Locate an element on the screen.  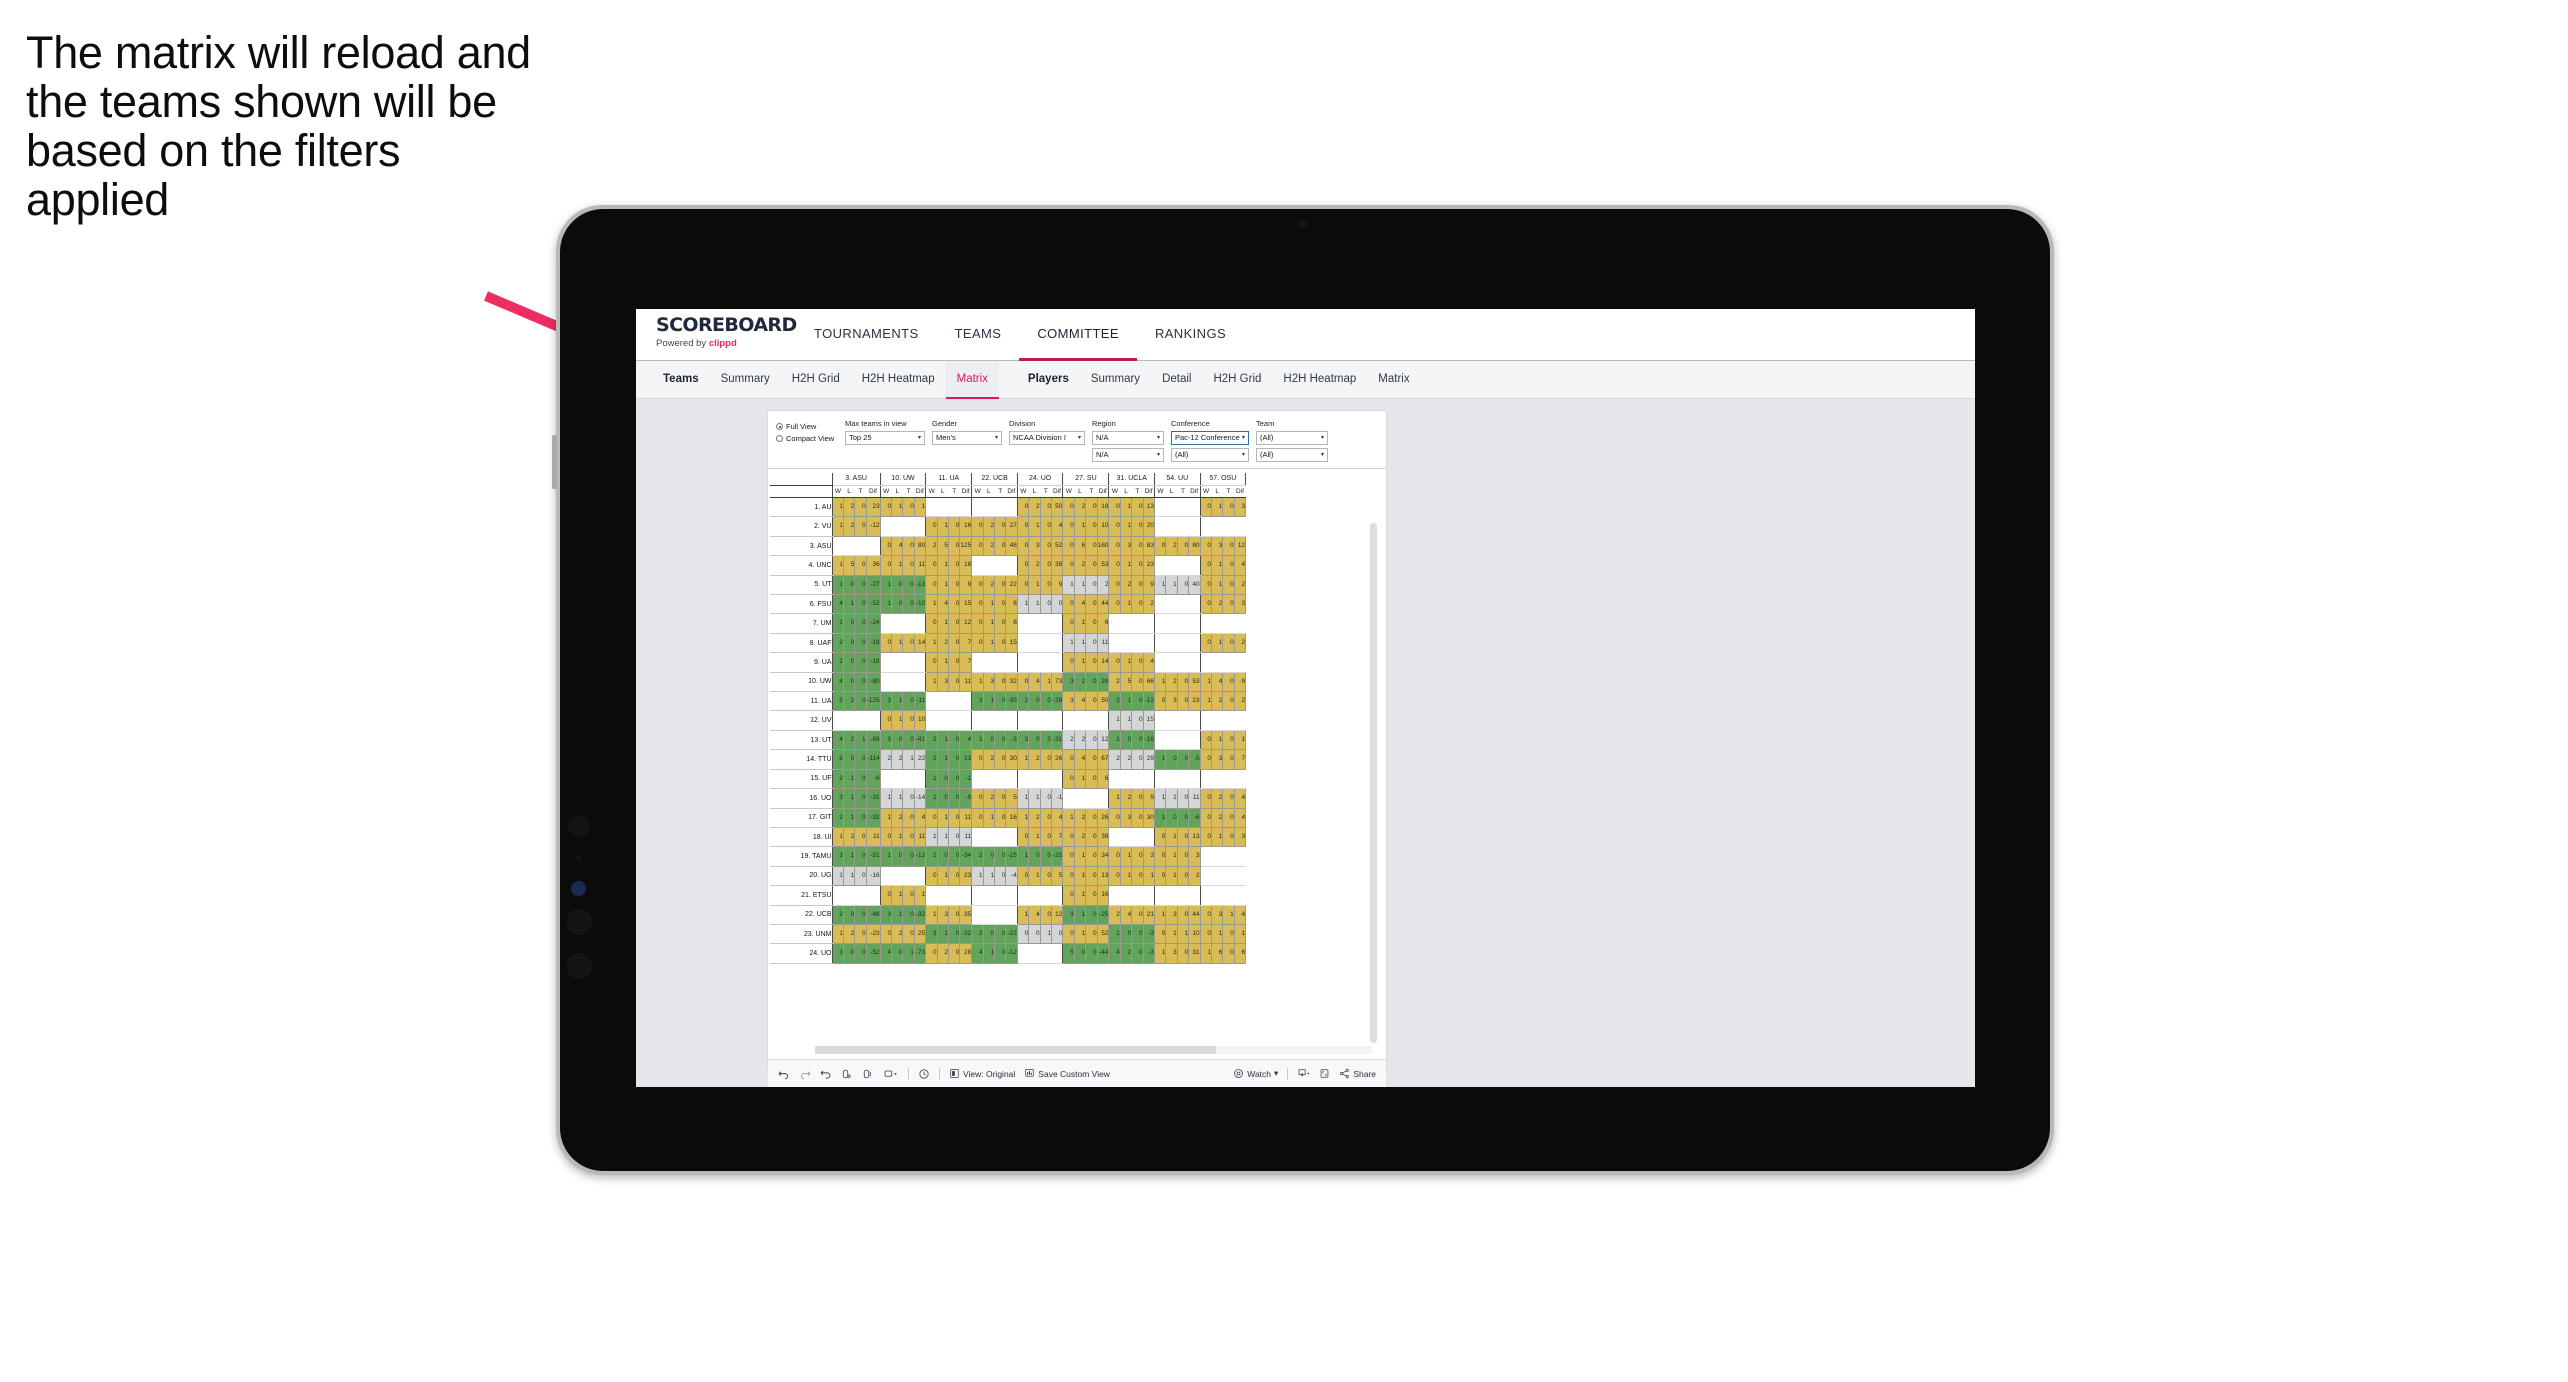
table-row: 1. AU 1 2 0 23 0 1 0 1 0 2 0 50 0 2 0 18 0 1 0 13 0103 is located at coordinates (1008, 507).